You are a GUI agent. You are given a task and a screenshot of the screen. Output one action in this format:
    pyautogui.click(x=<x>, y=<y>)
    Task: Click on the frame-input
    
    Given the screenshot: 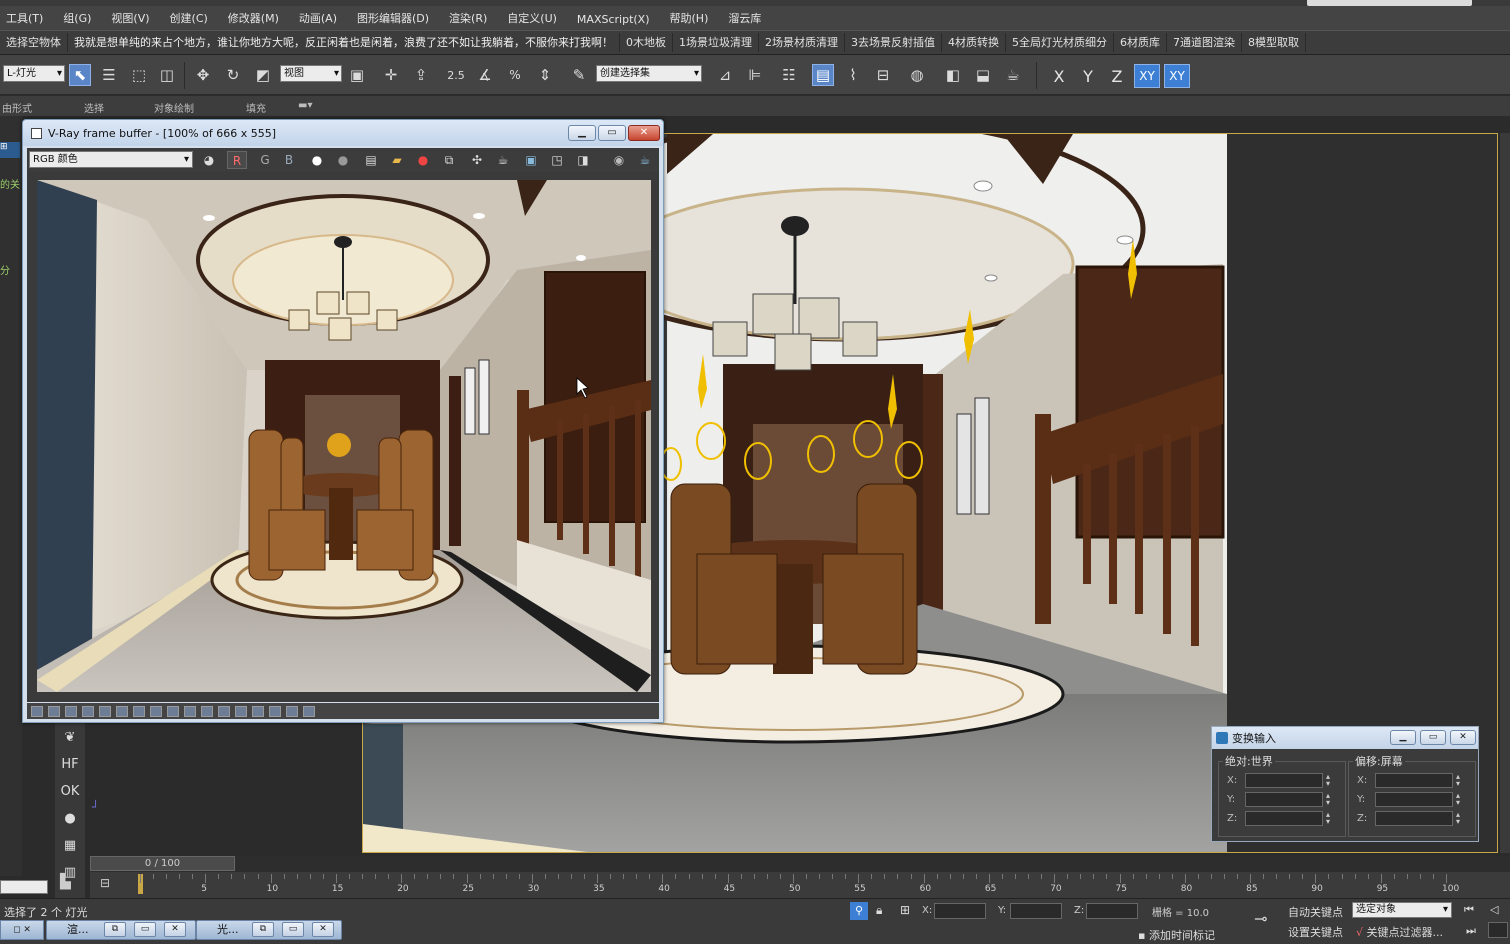 What is the action you would take?
    pyautogui.click(x=1498, y=930)
    